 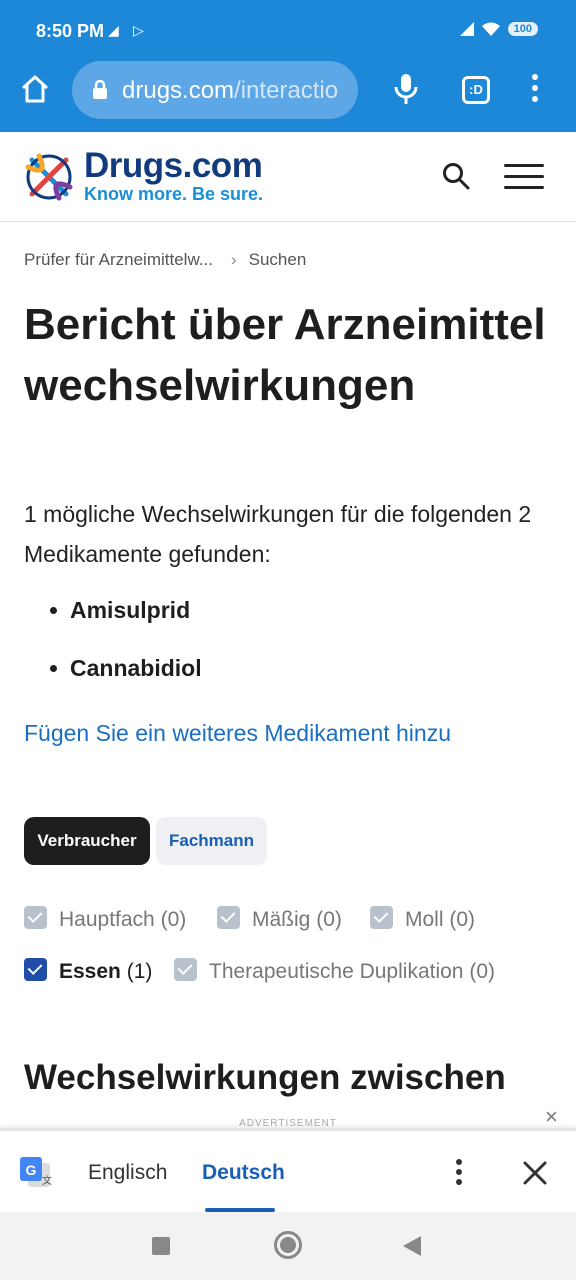 What do you see at coordinates (277, 259) in the screenshot?
I see `breadcrumb-item-search: Suchen` at bounding box center [277, 259].